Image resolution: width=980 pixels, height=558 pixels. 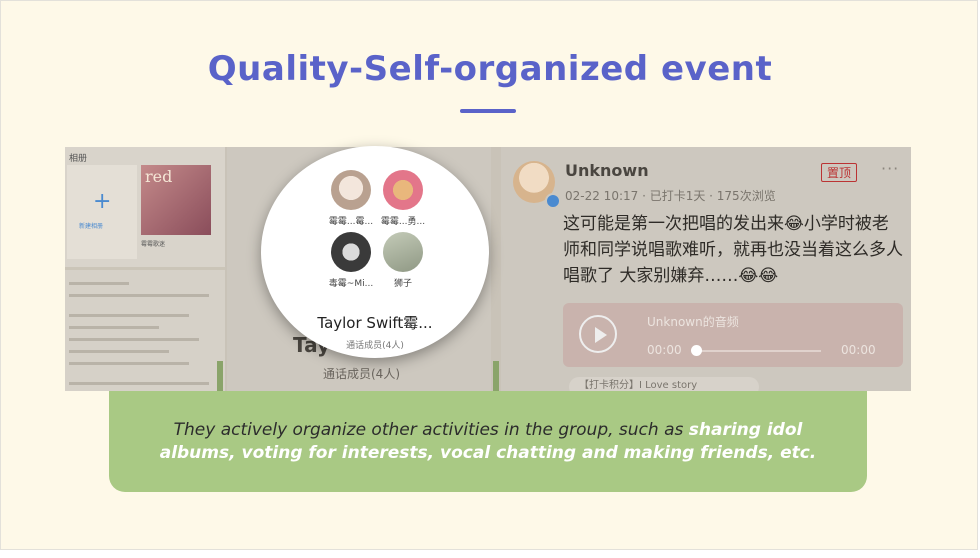 I want to click on album-screenshot: 相册 + 新建相册 red 霉霉歌迷, so click(x=145, y=269).